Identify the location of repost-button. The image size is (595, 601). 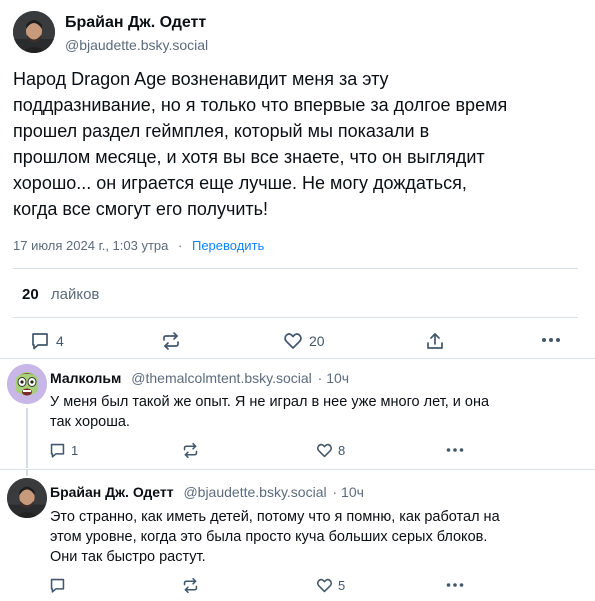
(171, 341).